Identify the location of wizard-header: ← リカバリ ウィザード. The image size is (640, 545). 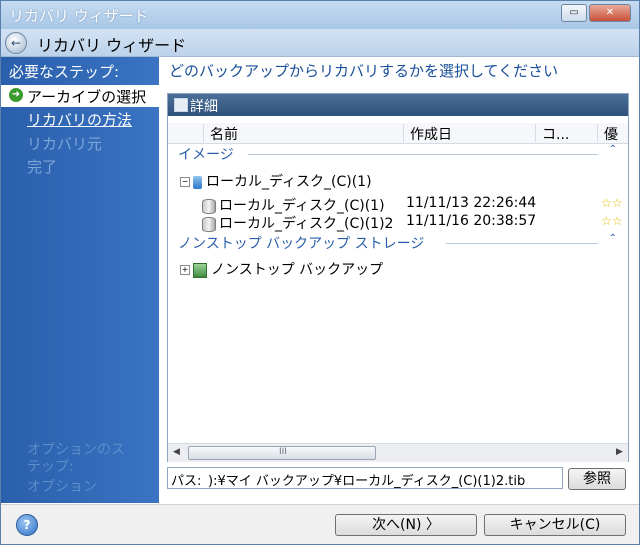
(320, 43).